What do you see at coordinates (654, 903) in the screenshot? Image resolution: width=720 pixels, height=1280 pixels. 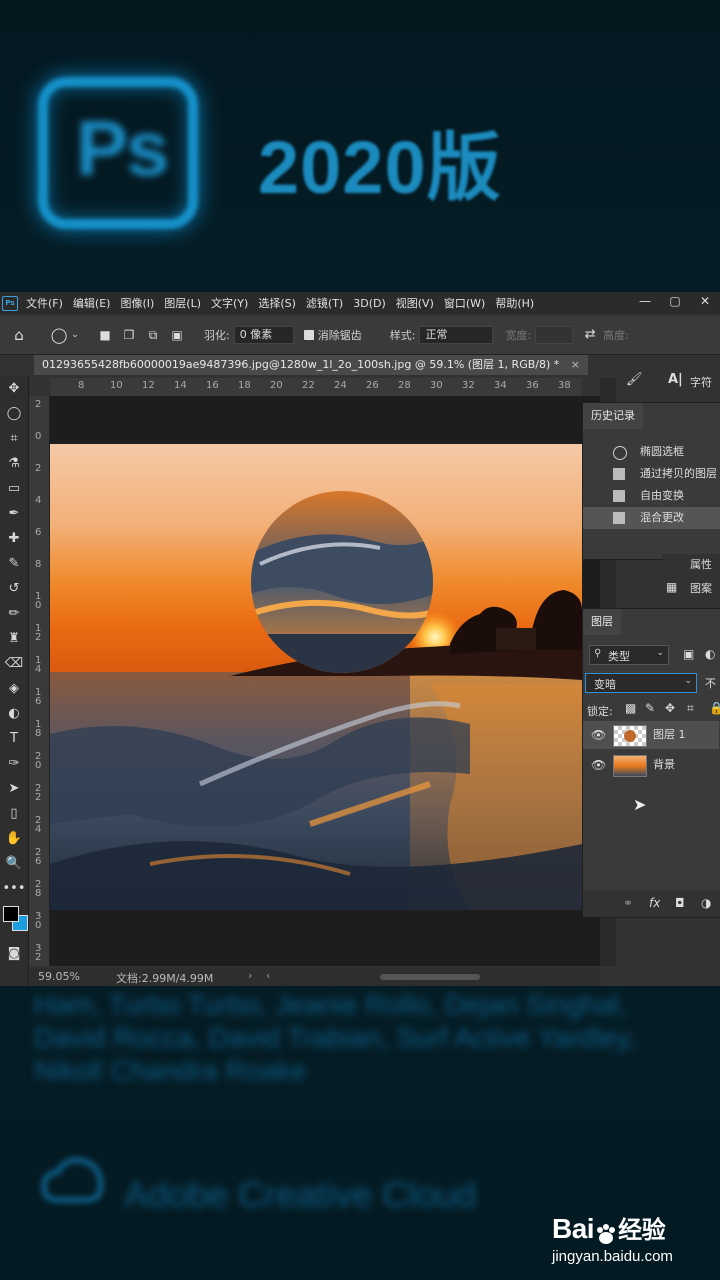 I see `fx-icon: fx` at bounding box center [654, 903].